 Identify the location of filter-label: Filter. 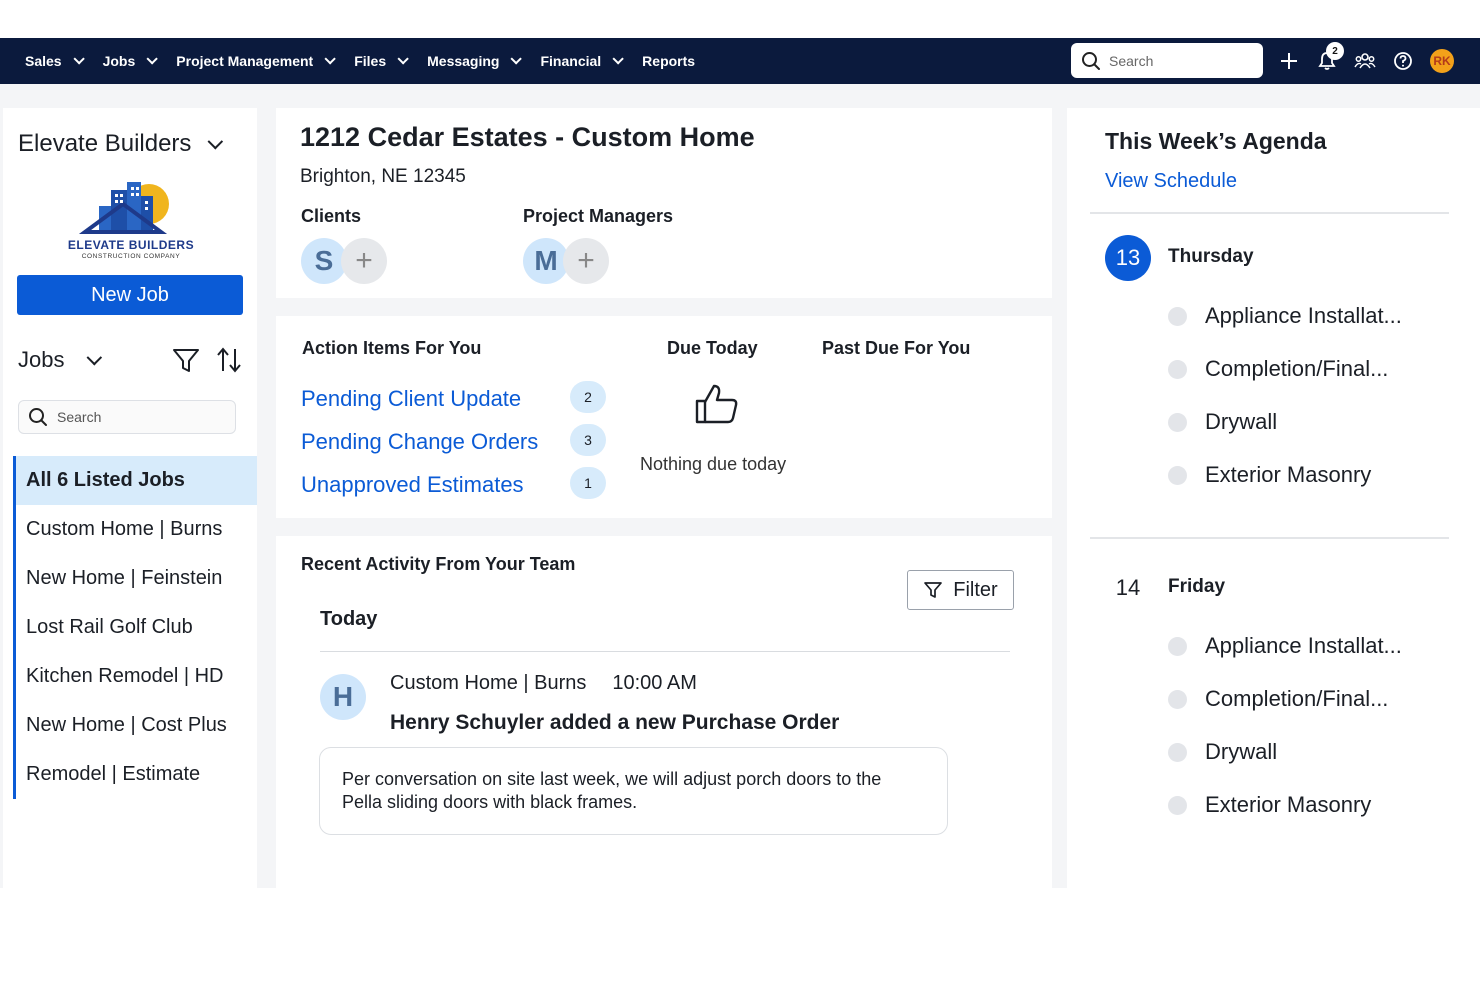
(975, 589).